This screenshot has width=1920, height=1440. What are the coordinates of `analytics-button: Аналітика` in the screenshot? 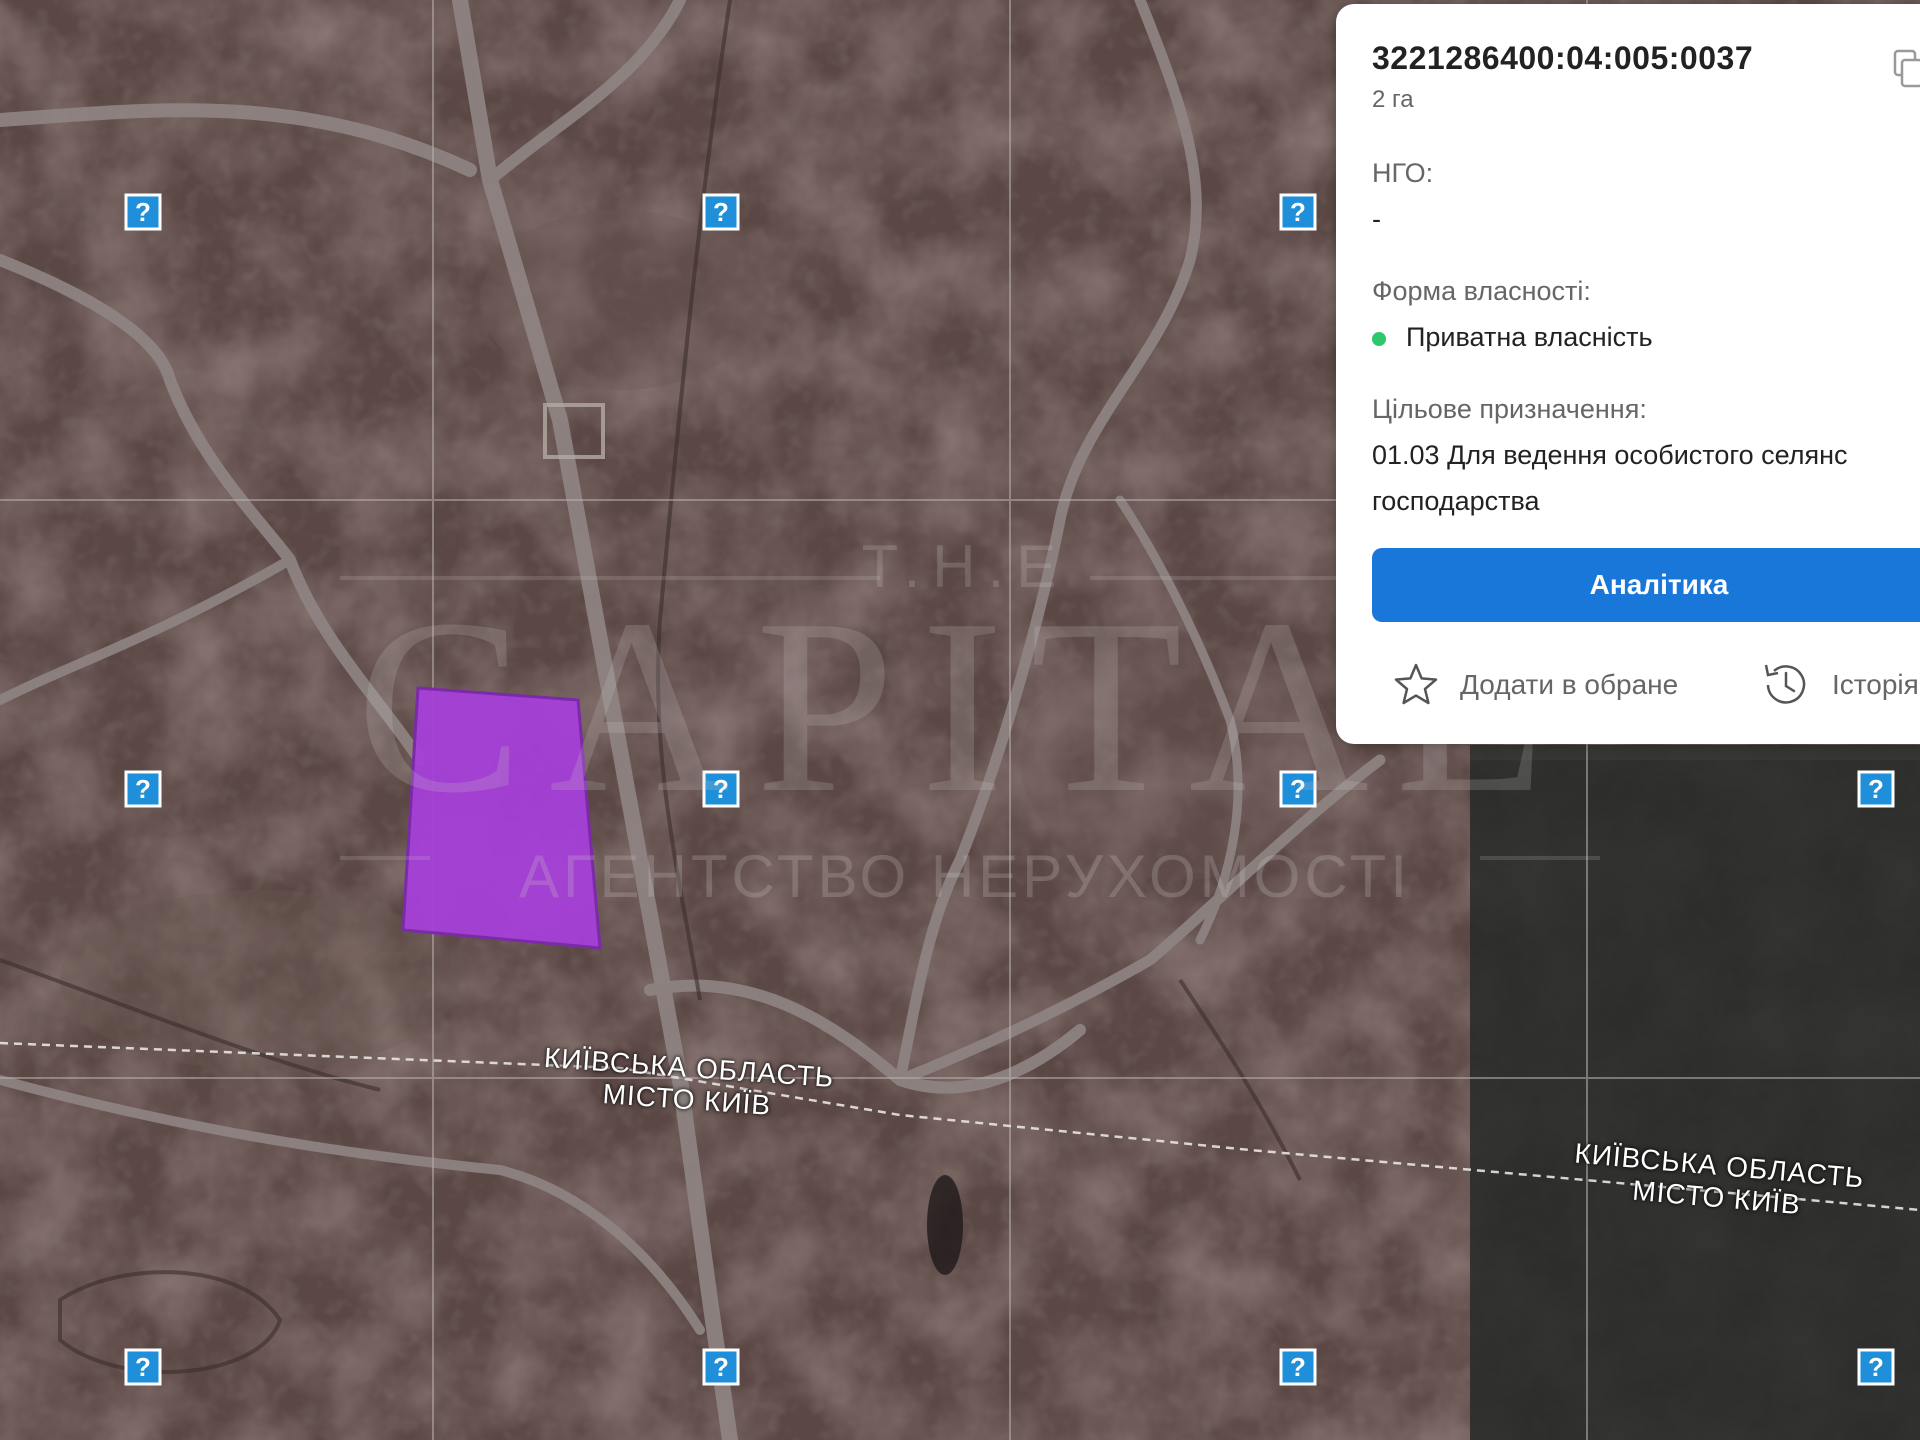 It's located at (1646, 585).